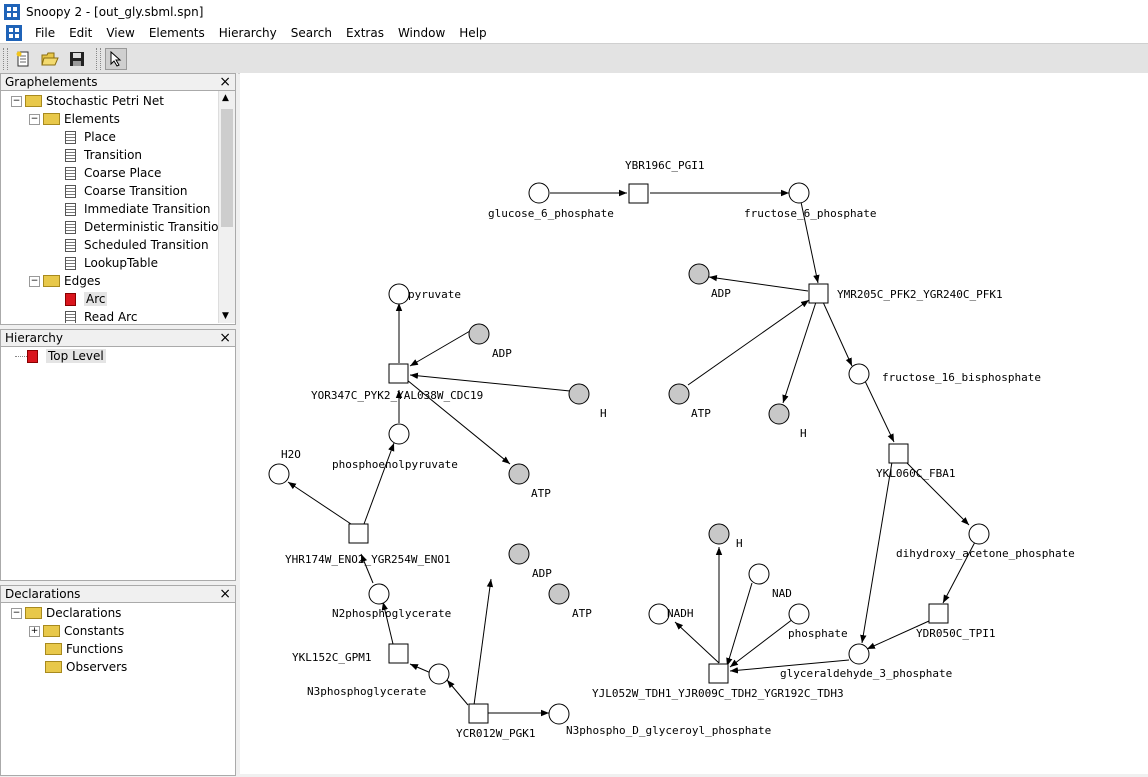  I want to click on scroll-up-icon: ▲, so click(225, 98).